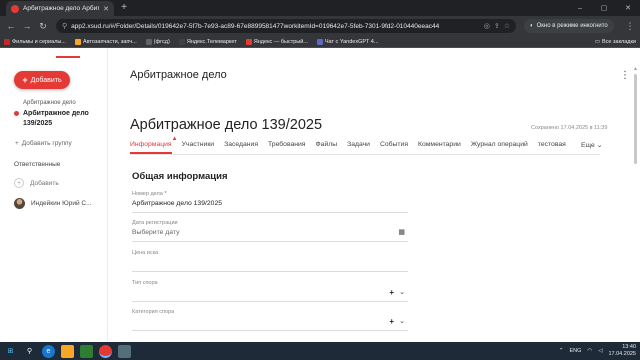 Image resolution: width=640 pixels, height=360 pixels. I want to click on volume-icon: ◁, so click(600, 351).